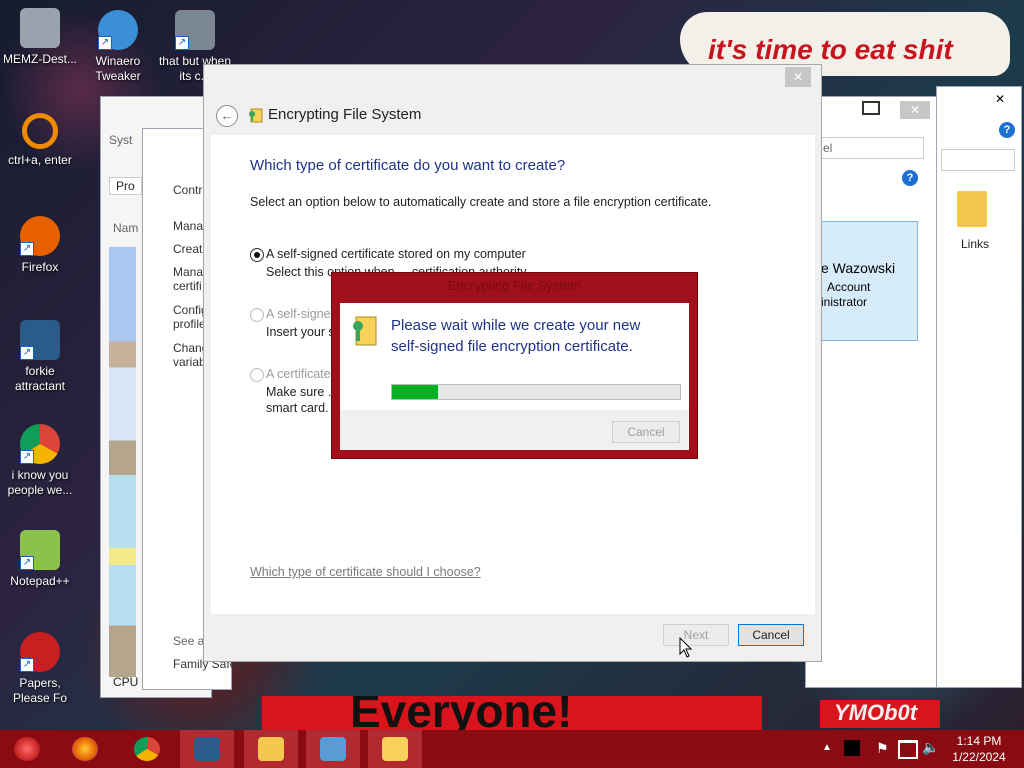  I want to click on chrome-icon: ↗, so click(40, 444).